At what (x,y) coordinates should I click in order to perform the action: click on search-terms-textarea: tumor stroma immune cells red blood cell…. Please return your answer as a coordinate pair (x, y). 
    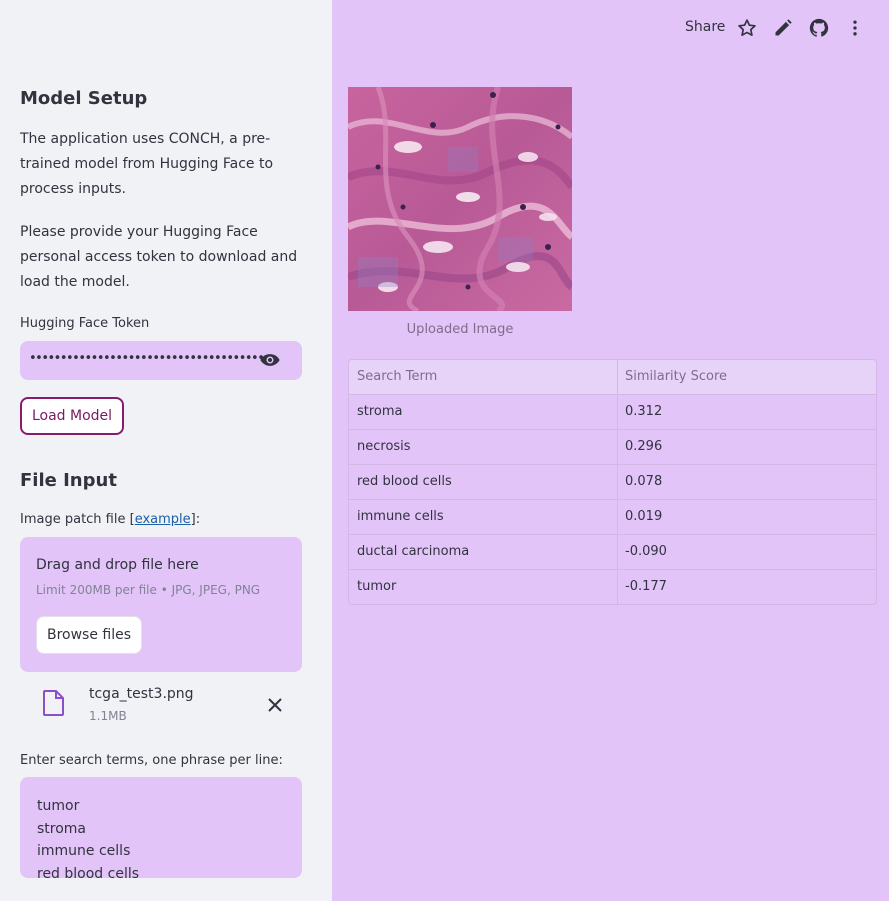
    Looking at the image, I should click on (161, 827).